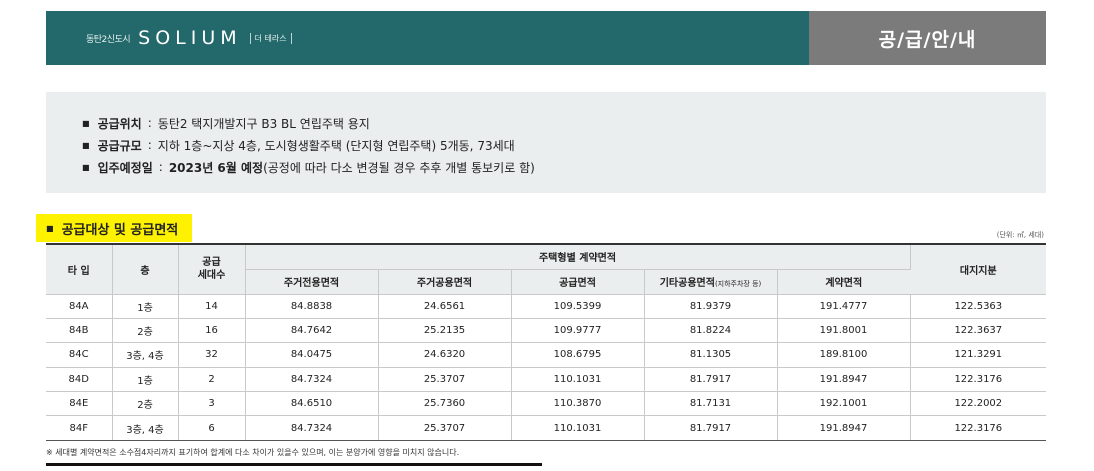 Image resolution: width=1094 pixels, height=471 pixels. Describe the element at coordinates (445, 306) in the screenshot. I see `cell-common: 24.6561` at that location.